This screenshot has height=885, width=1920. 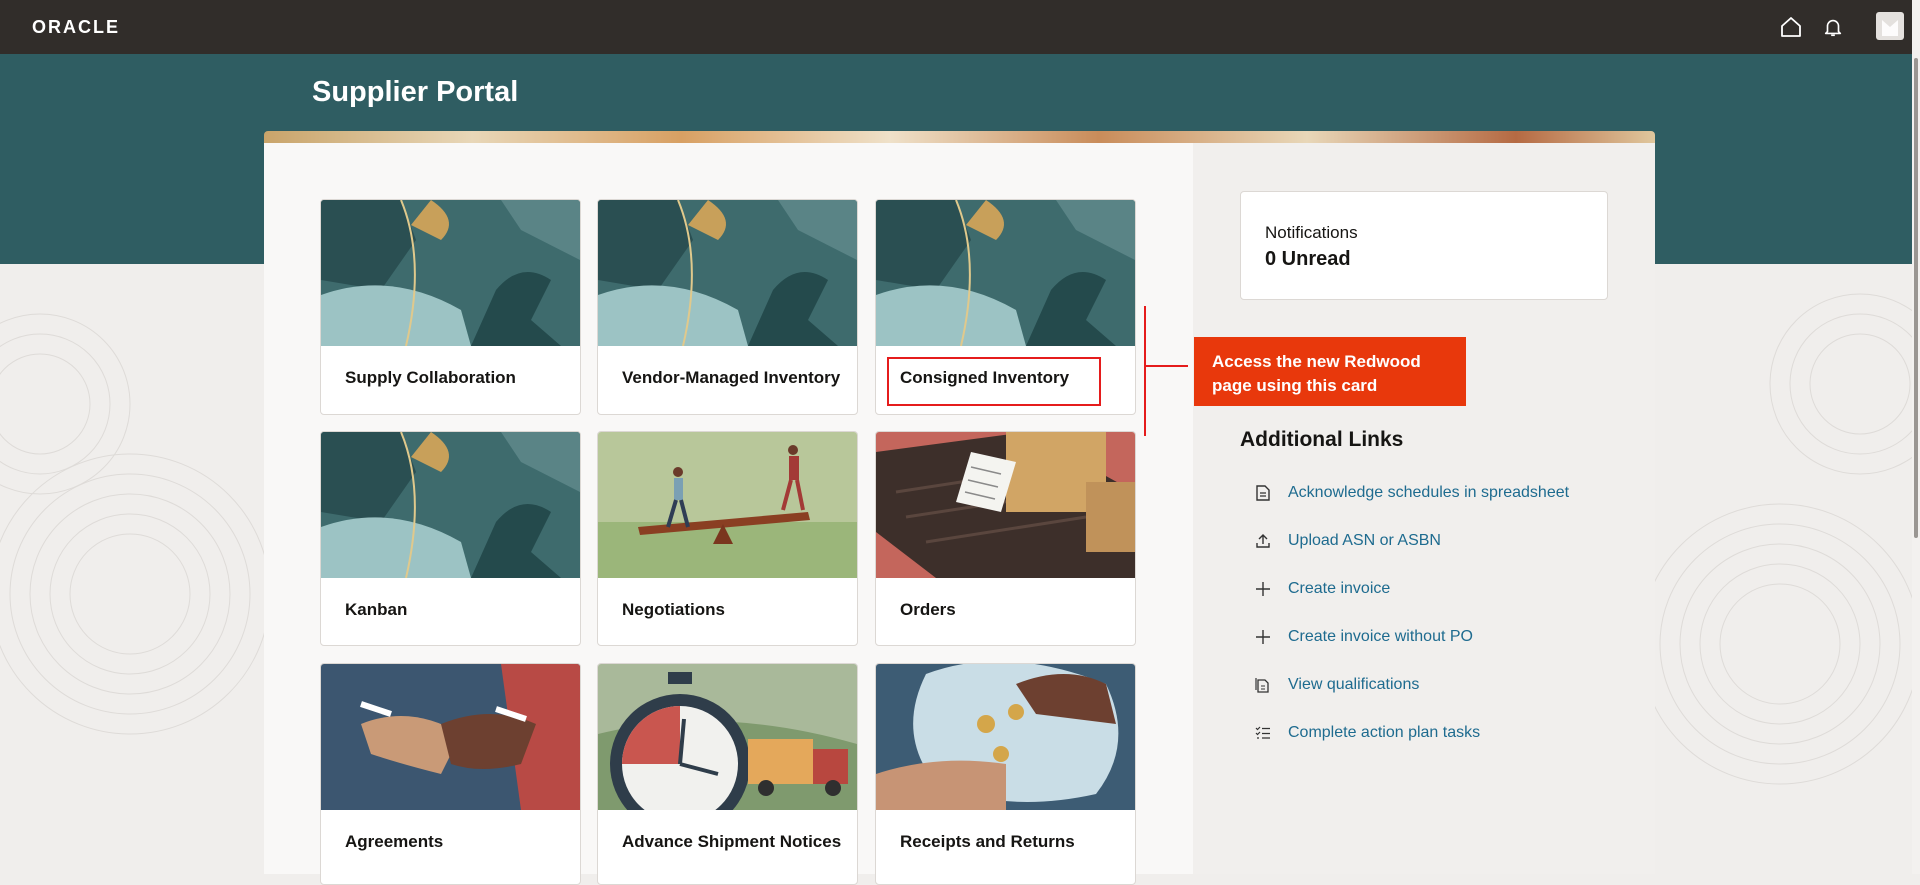 I want to click on panel-decoration, so click(x=959, y=137).